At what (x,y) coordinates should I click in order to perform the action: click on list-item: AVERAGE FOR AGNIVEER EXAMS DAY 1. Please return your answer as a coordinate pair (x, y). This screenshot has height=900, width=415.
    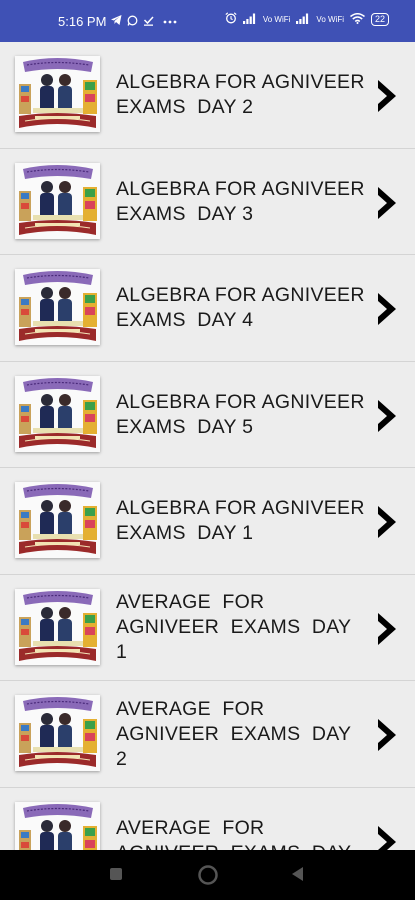
    Looking at the image, I should click on (207, 627).